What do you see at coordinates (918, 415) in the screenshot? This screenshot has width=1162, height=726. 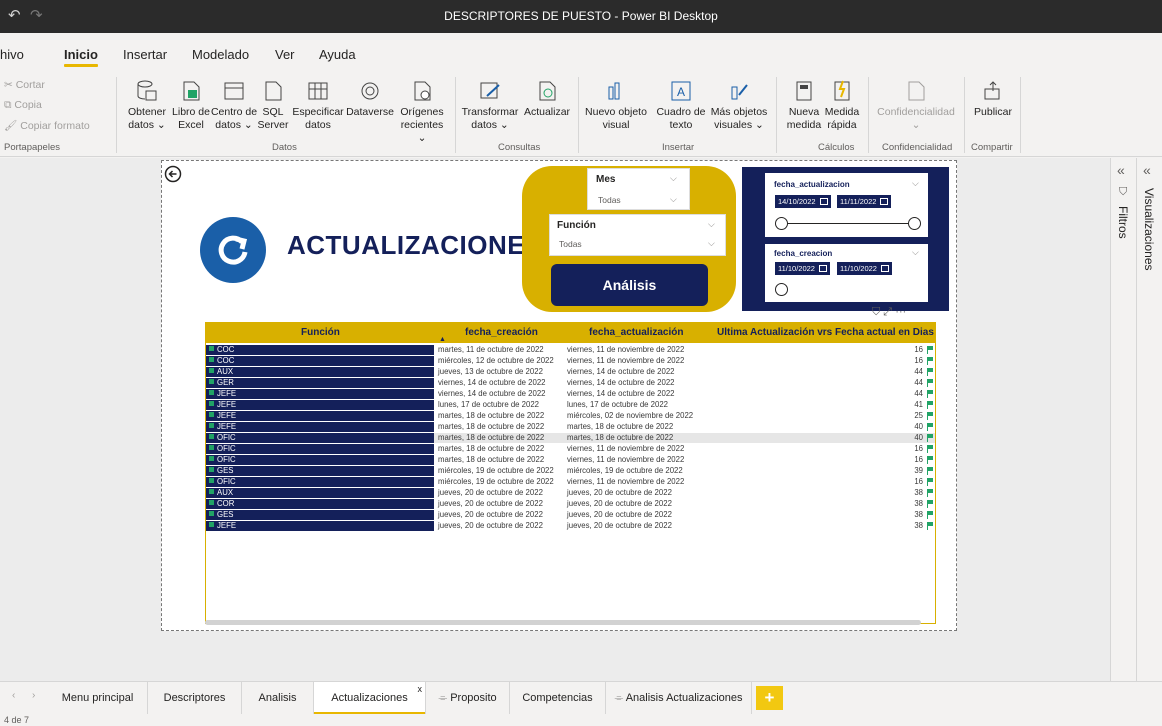 I see `cell-dias: 25` at bounding box center [918, 415].